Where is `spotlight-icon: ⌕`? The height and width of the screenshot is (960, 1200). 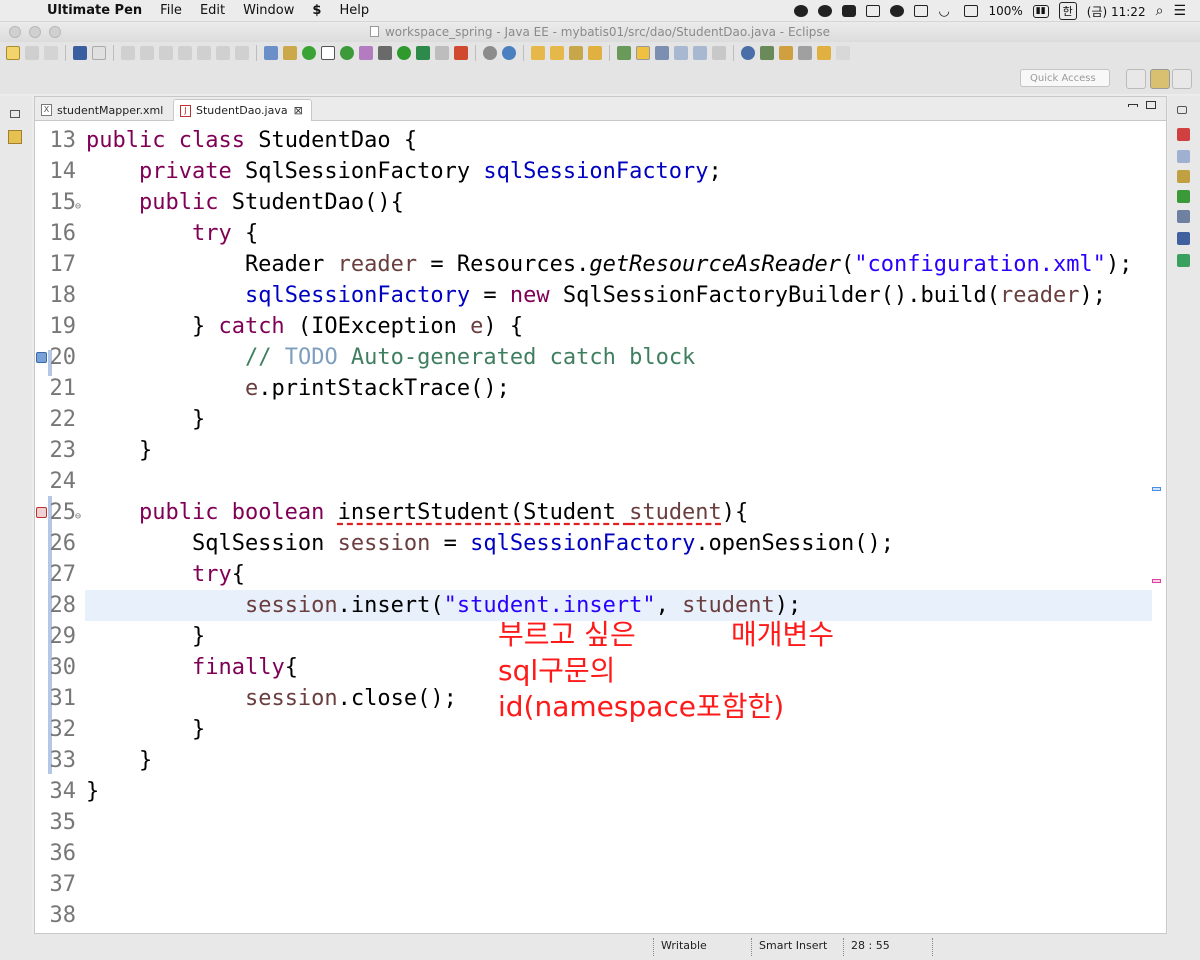 spotlight-icon: ⌕ is located at coordinates (1160, 11).